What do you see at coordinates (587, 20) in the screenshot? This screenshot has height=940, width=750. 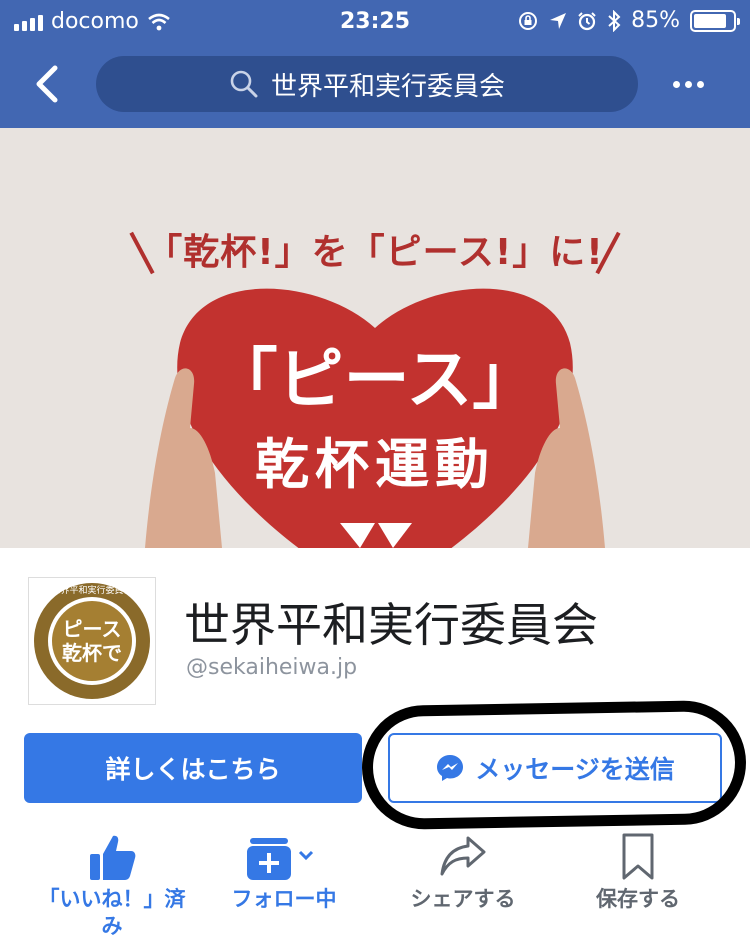 I see `alarm-icon` at bounding box center [587, 20].